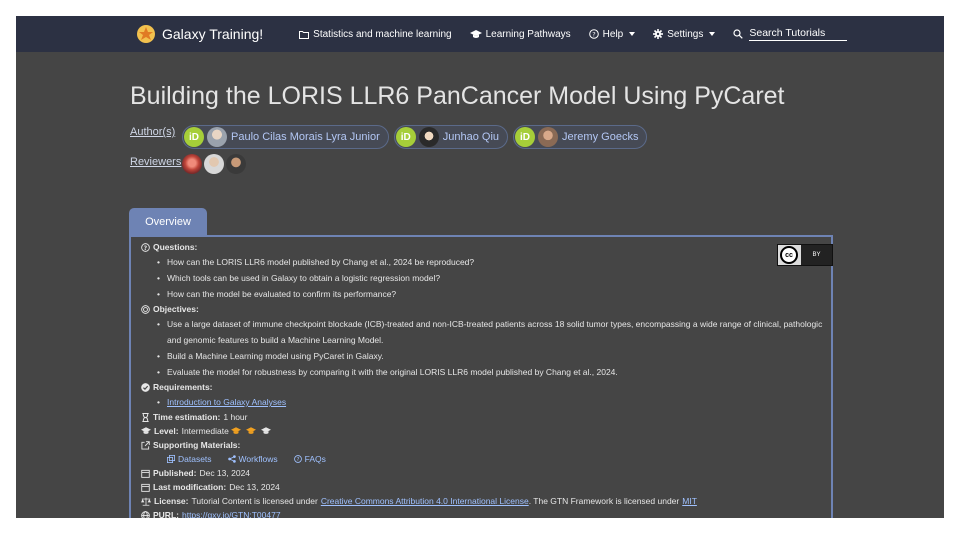 Image resolution: width=960 pixels, height=540 pixels. What do you see at coordinates (145, 417) in the screenshot?
I see `hourglass-icon` at bounding box center [145, 417].